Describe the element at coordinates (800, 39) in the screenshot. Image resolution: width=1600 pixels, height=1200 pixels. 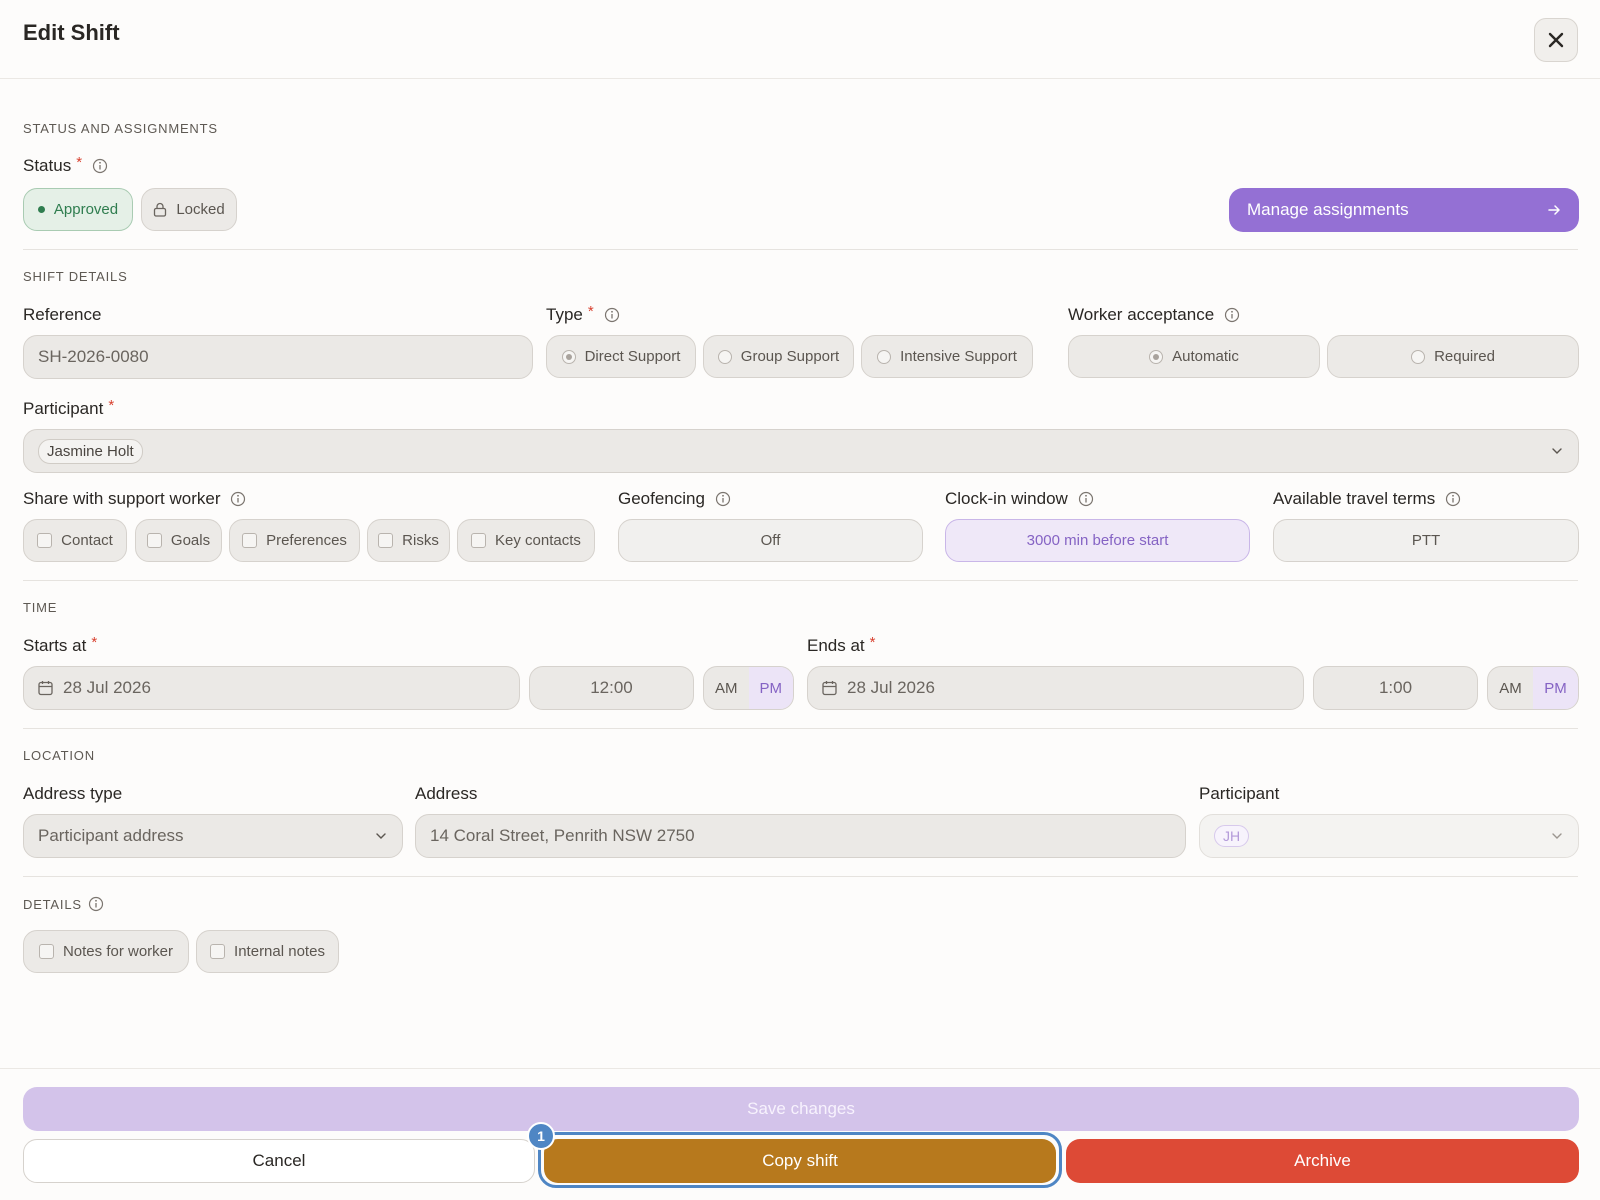
I see `modal-header: Edit Shift` at that location.